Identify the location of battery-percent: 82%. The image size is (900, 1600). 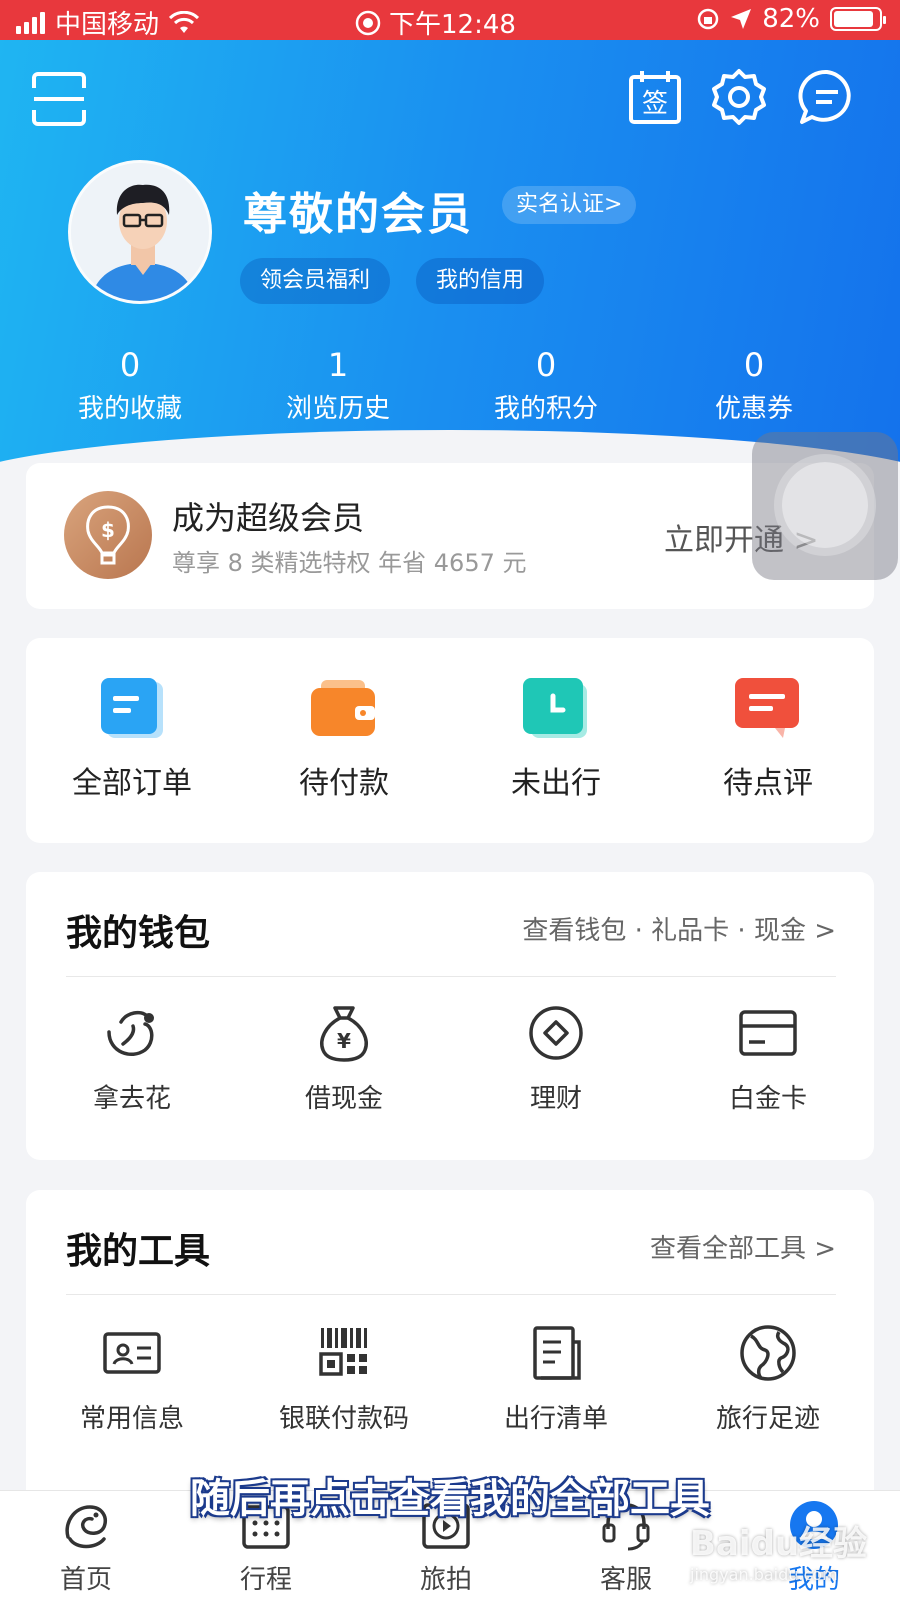
(791, 19).